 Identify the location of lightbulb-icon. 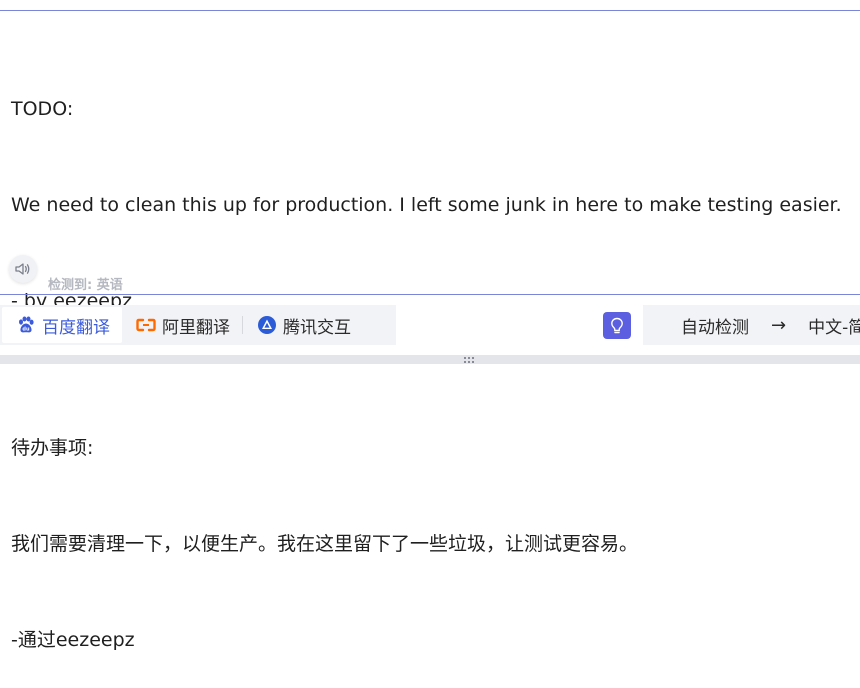
(617, 325).